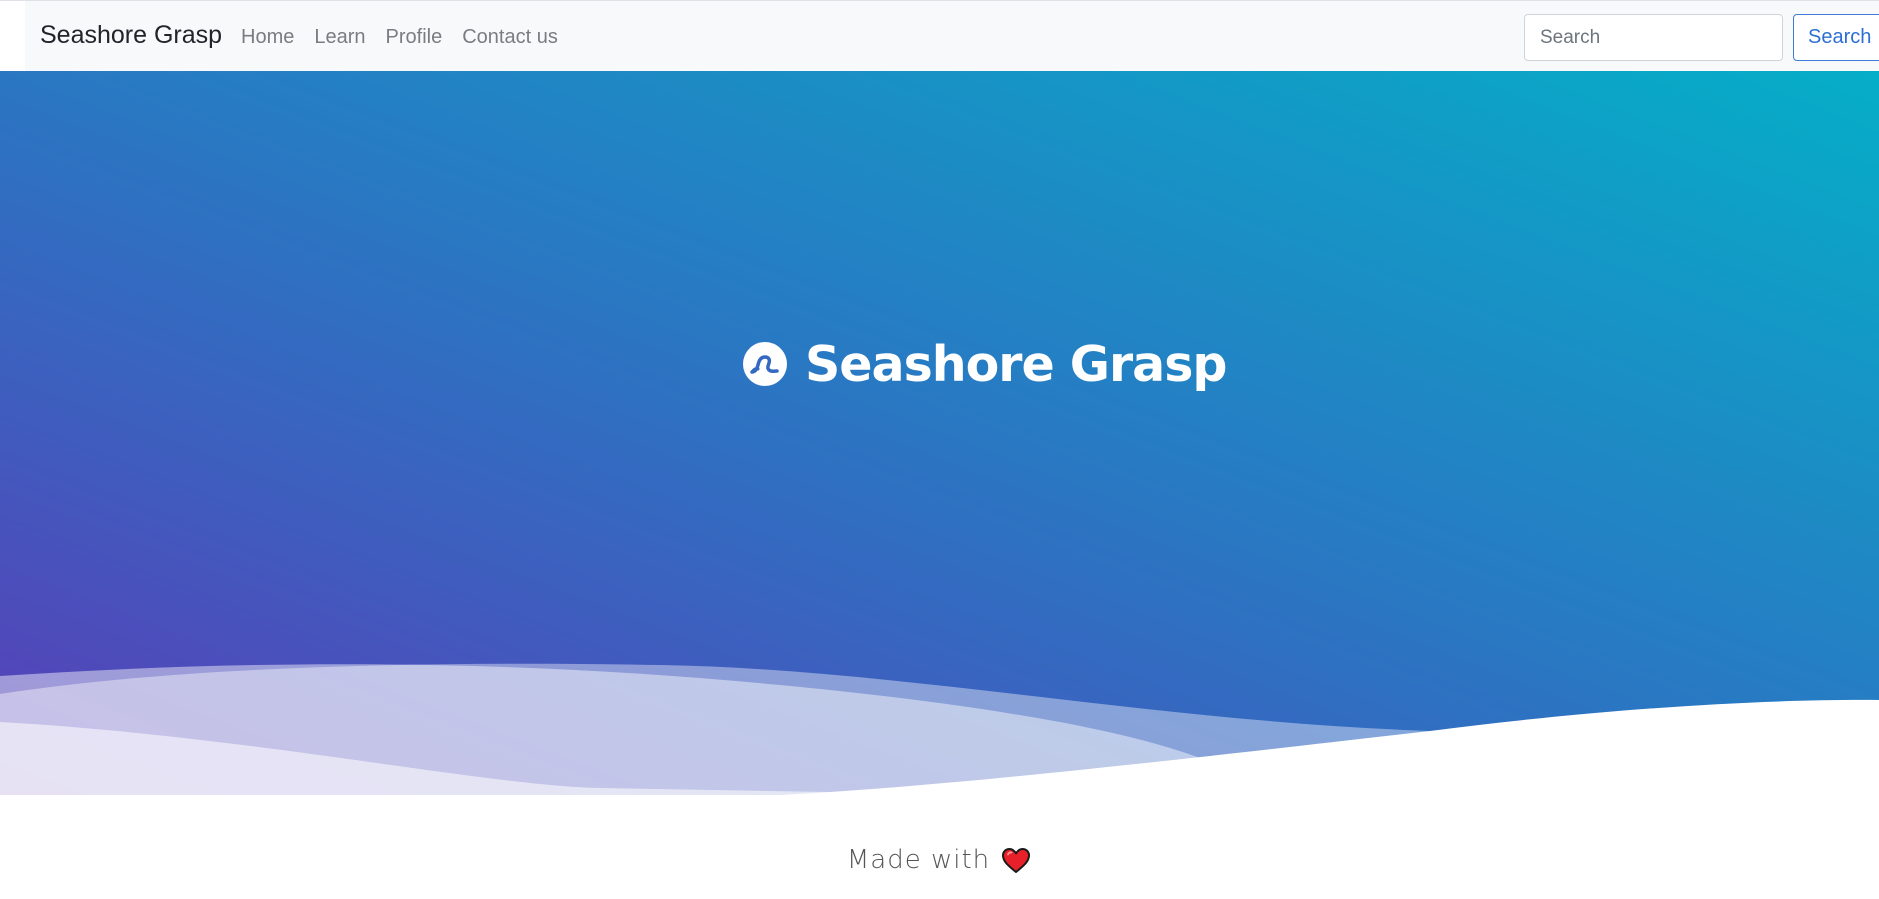  Describe the element at coordinates (510, 37) in the screenshot. I see `nav-link-contact-us: Contact us` at that location.